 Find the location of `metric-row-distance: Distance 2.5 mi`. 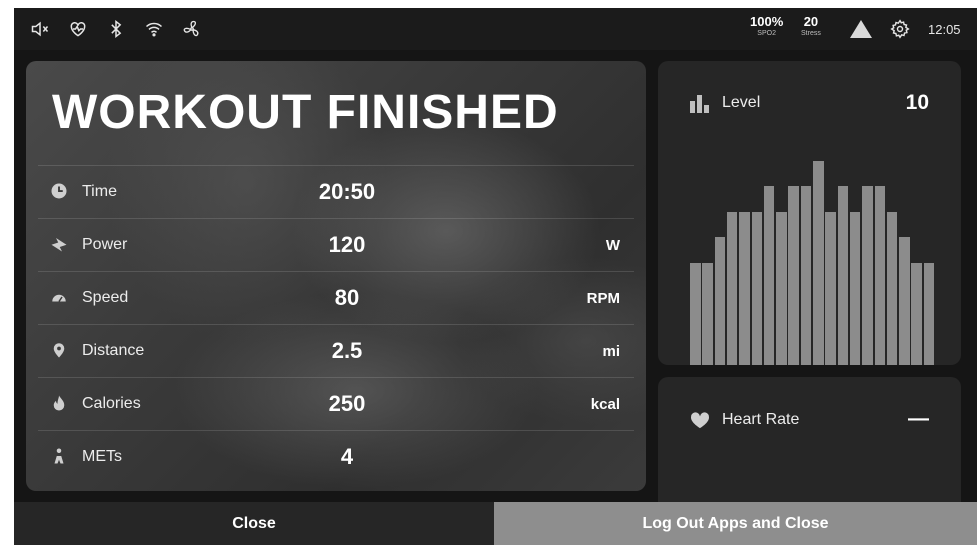

metric-row-distance: Distance 2.5 mi is located at coordinates (336, 350).